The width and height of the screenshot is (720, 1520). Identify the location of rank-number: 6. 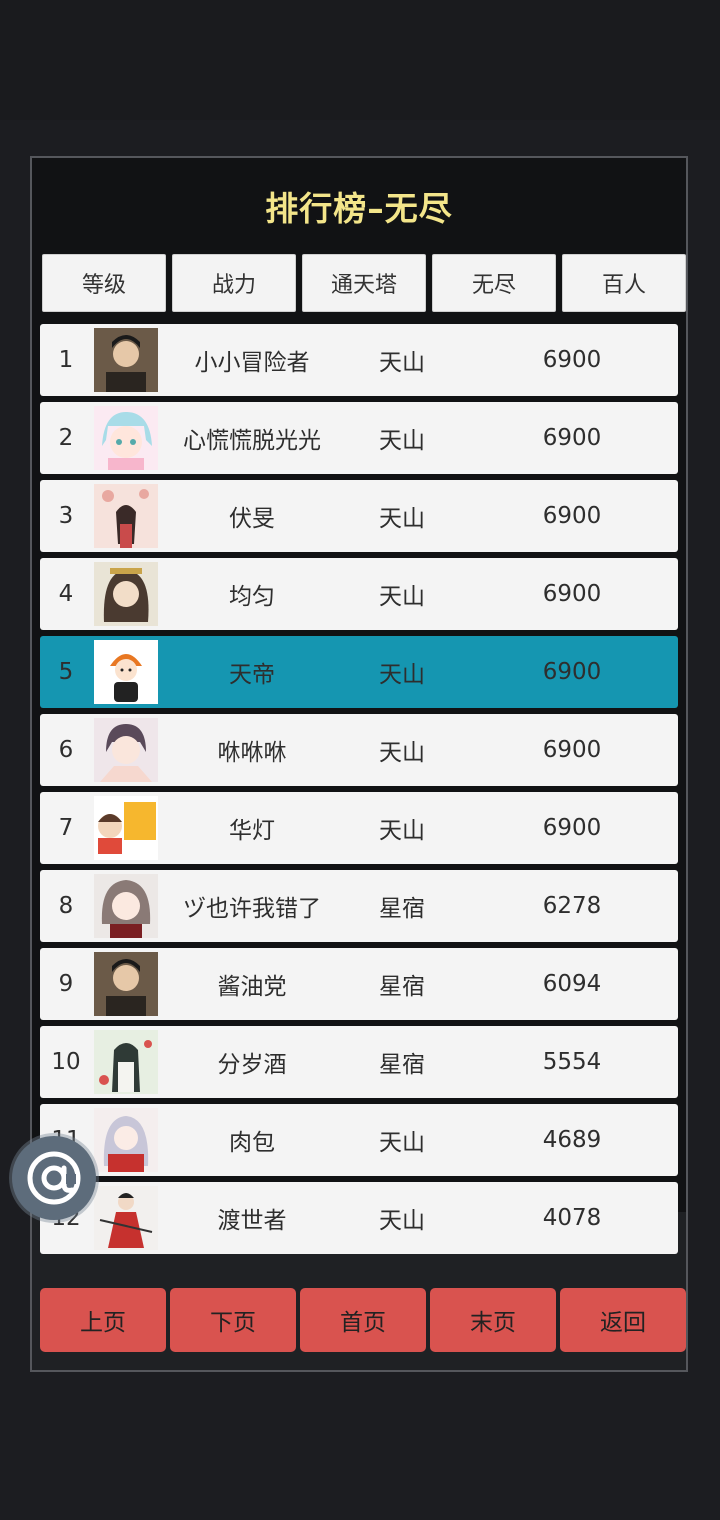
(66, 750).